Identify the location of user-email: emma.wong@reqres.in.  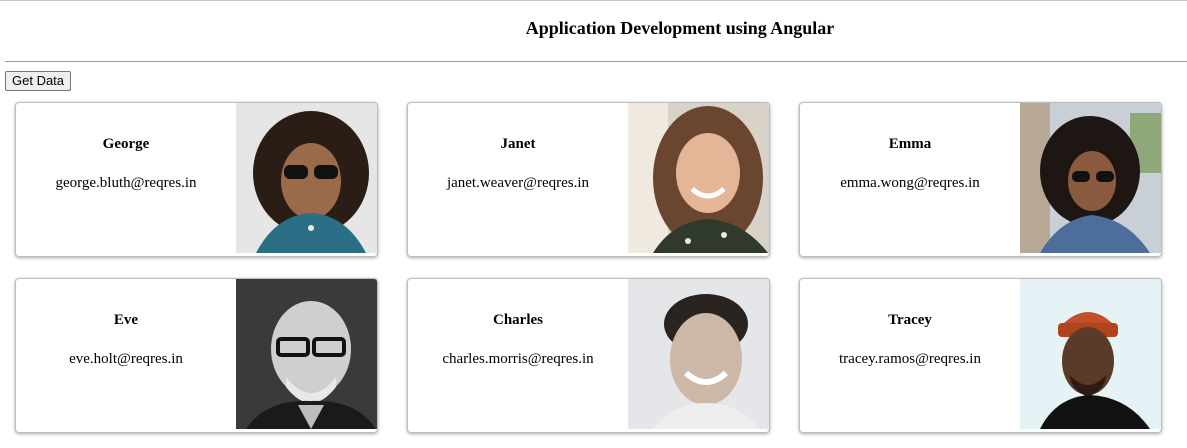
(910, 183).